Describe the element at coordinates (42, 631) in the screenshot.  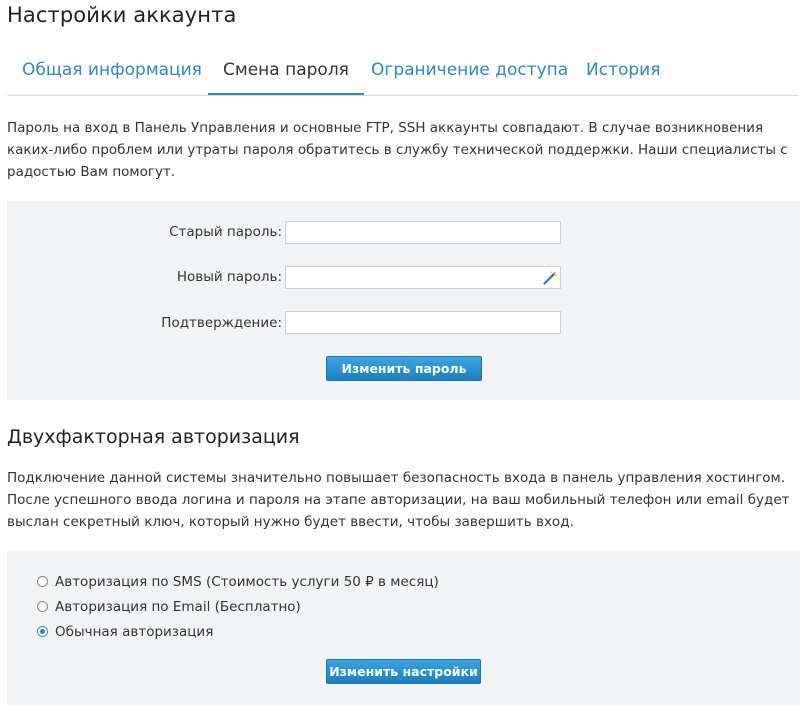
I see `radio-button-selected` at that location.